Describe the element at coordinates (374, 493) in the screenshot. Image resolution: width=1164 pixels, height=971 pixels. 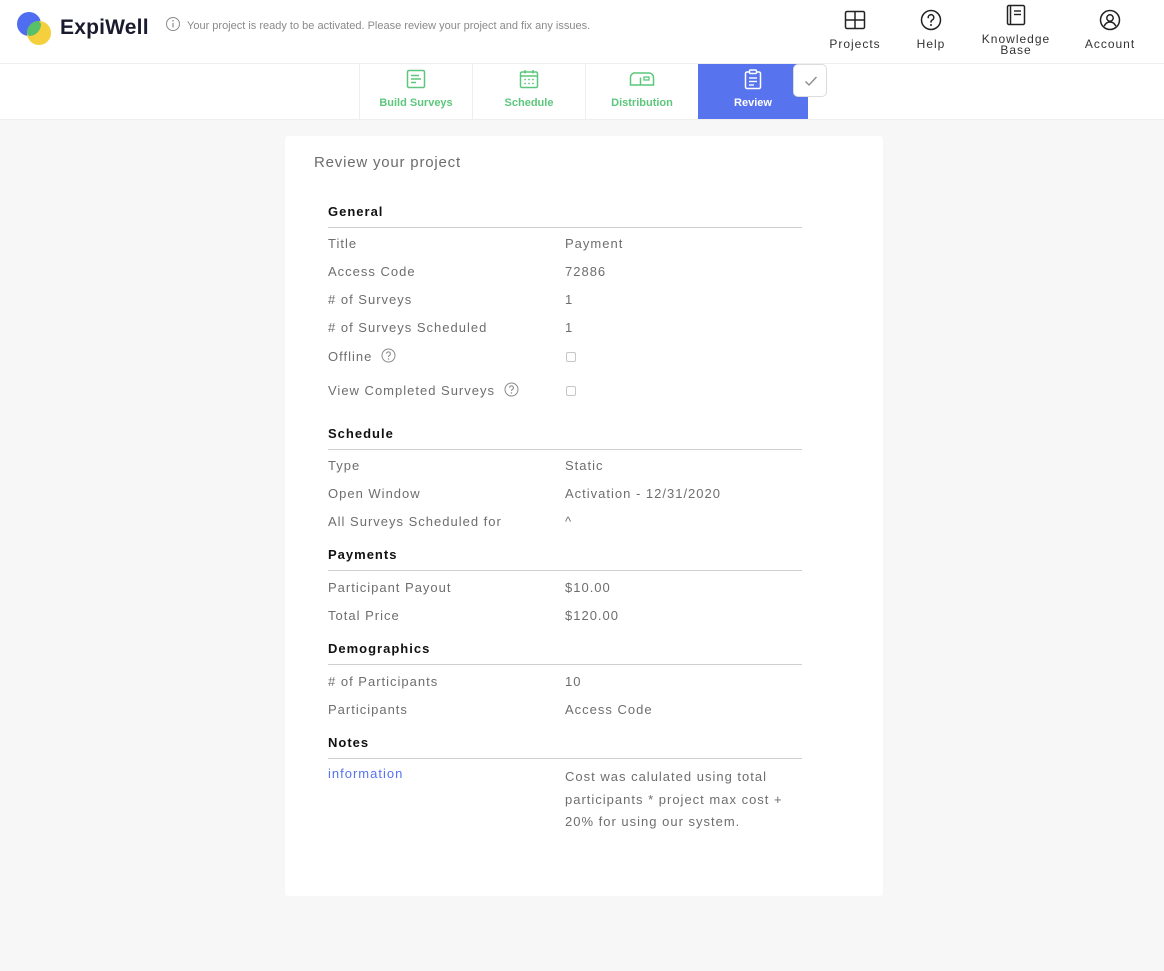
I see `row-label: Open Window` at that location.